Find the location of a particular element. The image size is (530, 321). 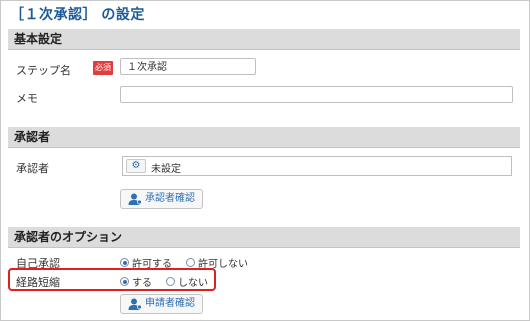

radio-selected-icon is located at coordinates (124, 262).